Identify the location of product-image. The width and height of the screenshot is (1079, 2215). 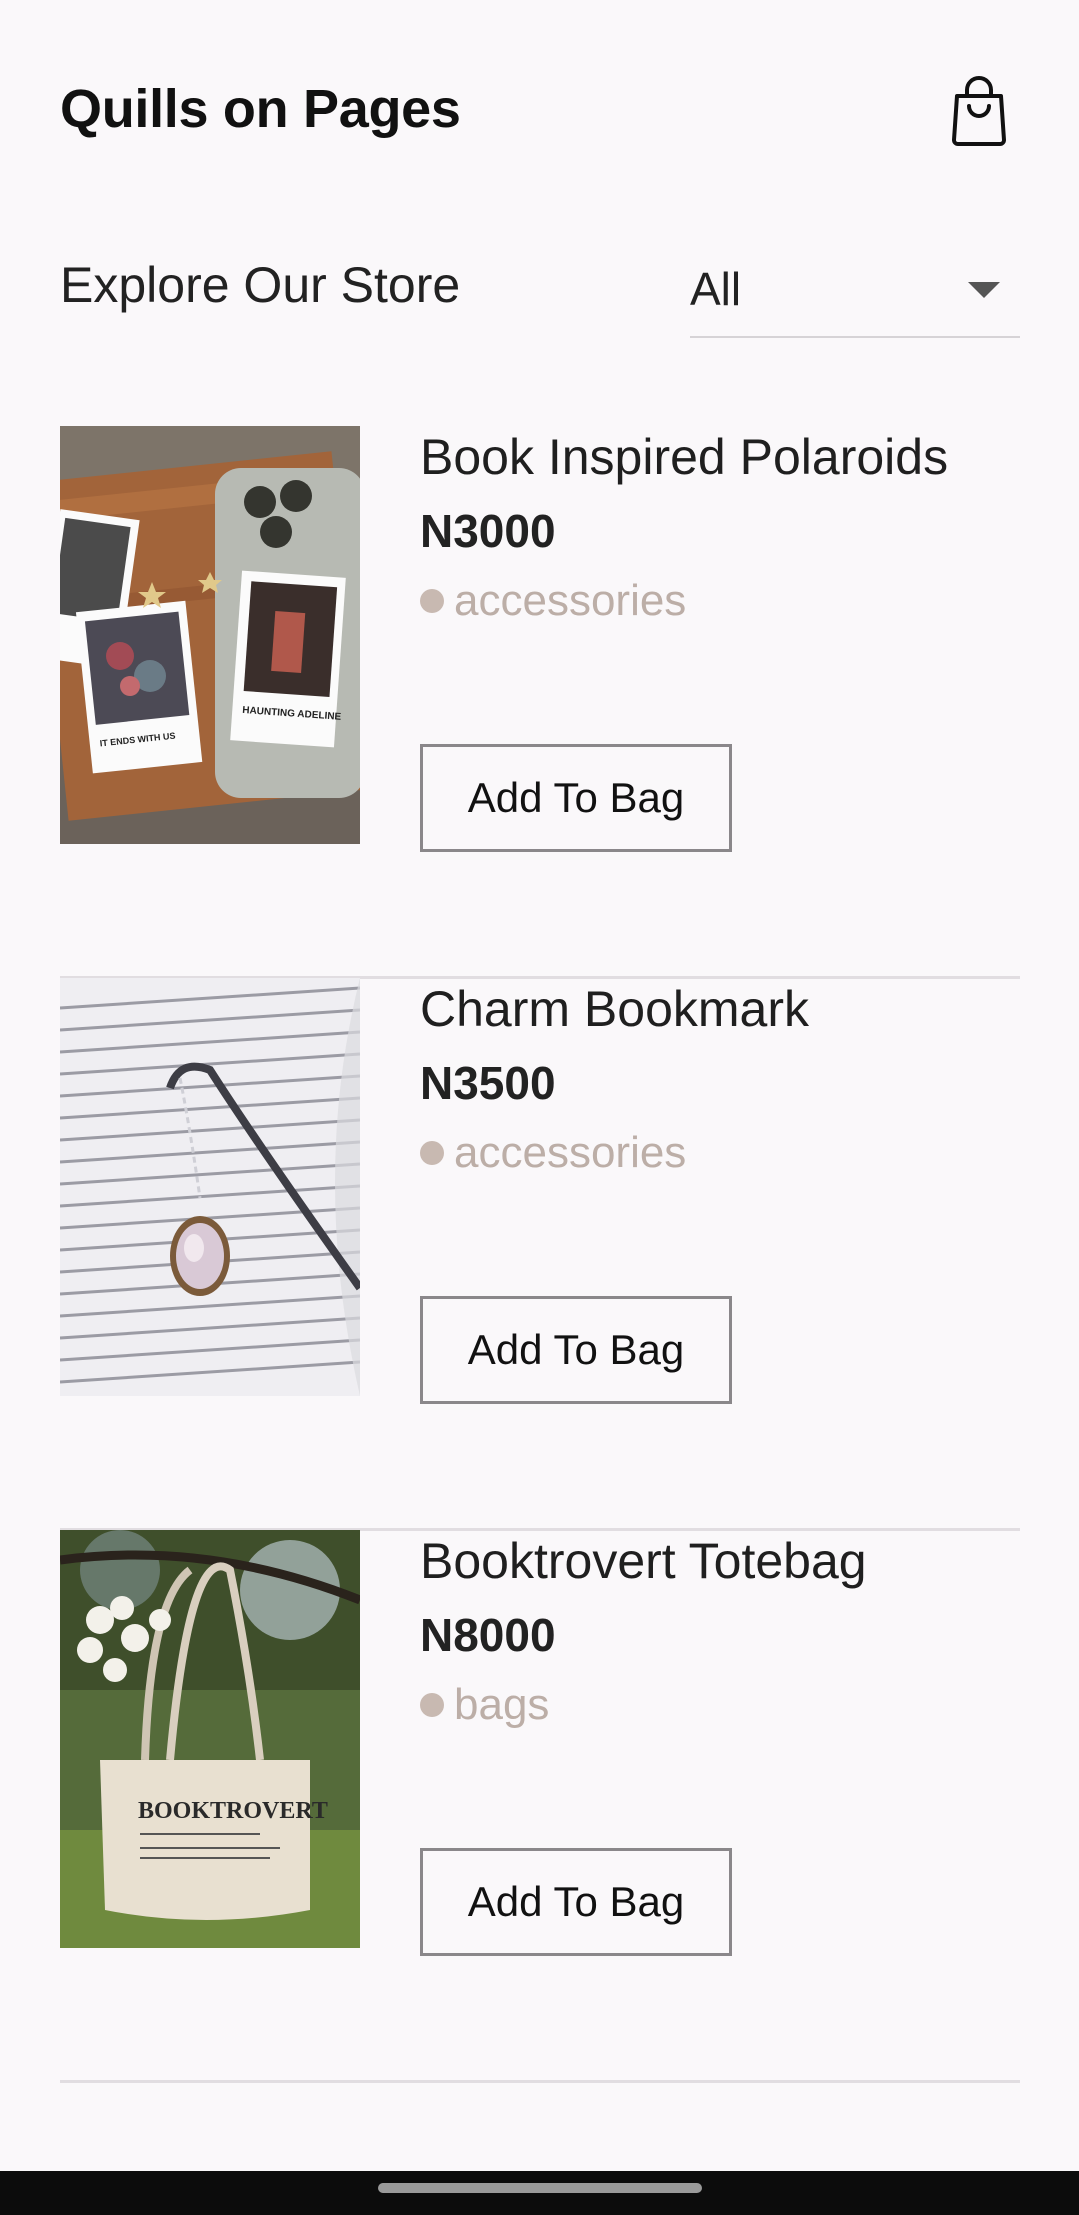
(210, 1187).